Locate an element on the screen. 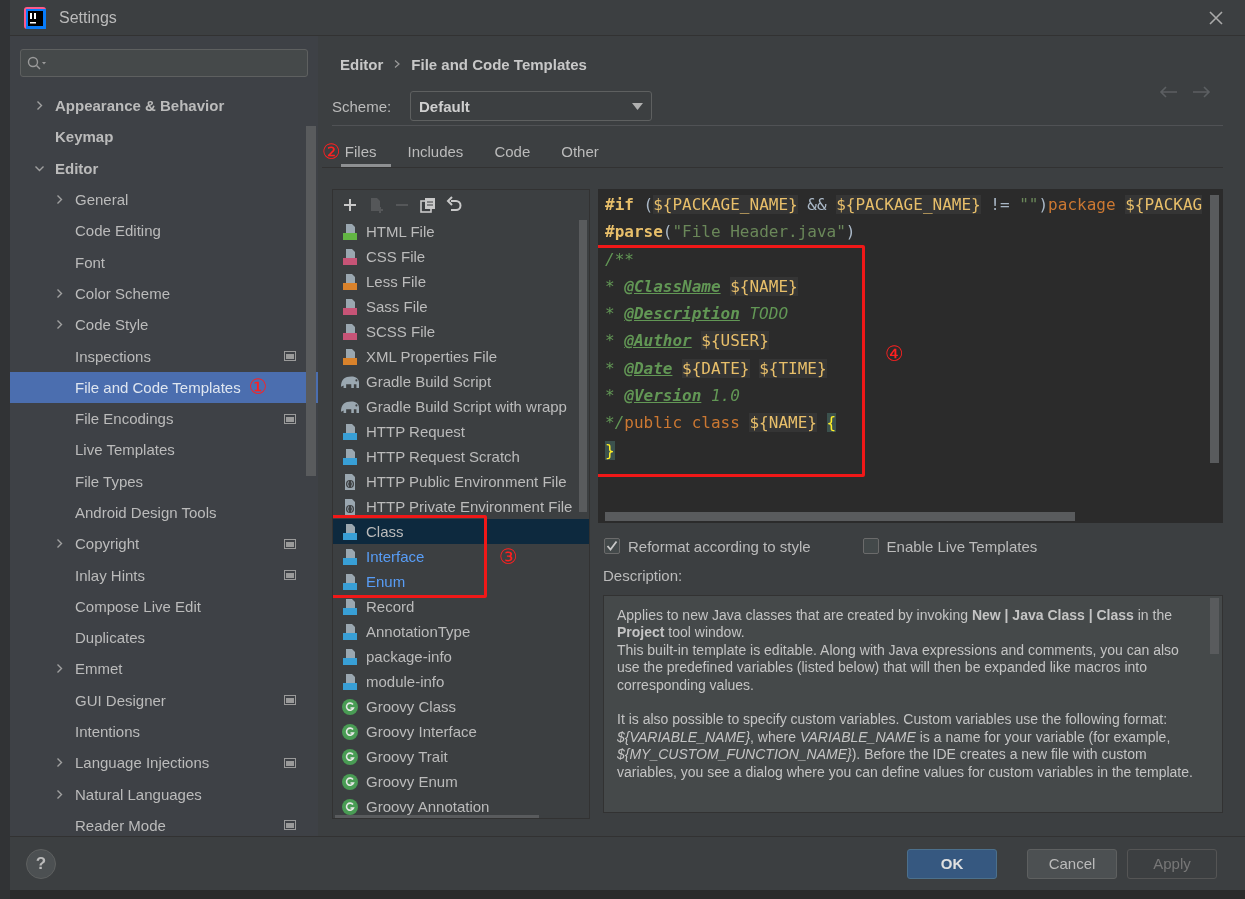 The width and height of the screenshot is (1245, 899). template-item: HTTP Request Scratch is located at coordinates (461, 456).